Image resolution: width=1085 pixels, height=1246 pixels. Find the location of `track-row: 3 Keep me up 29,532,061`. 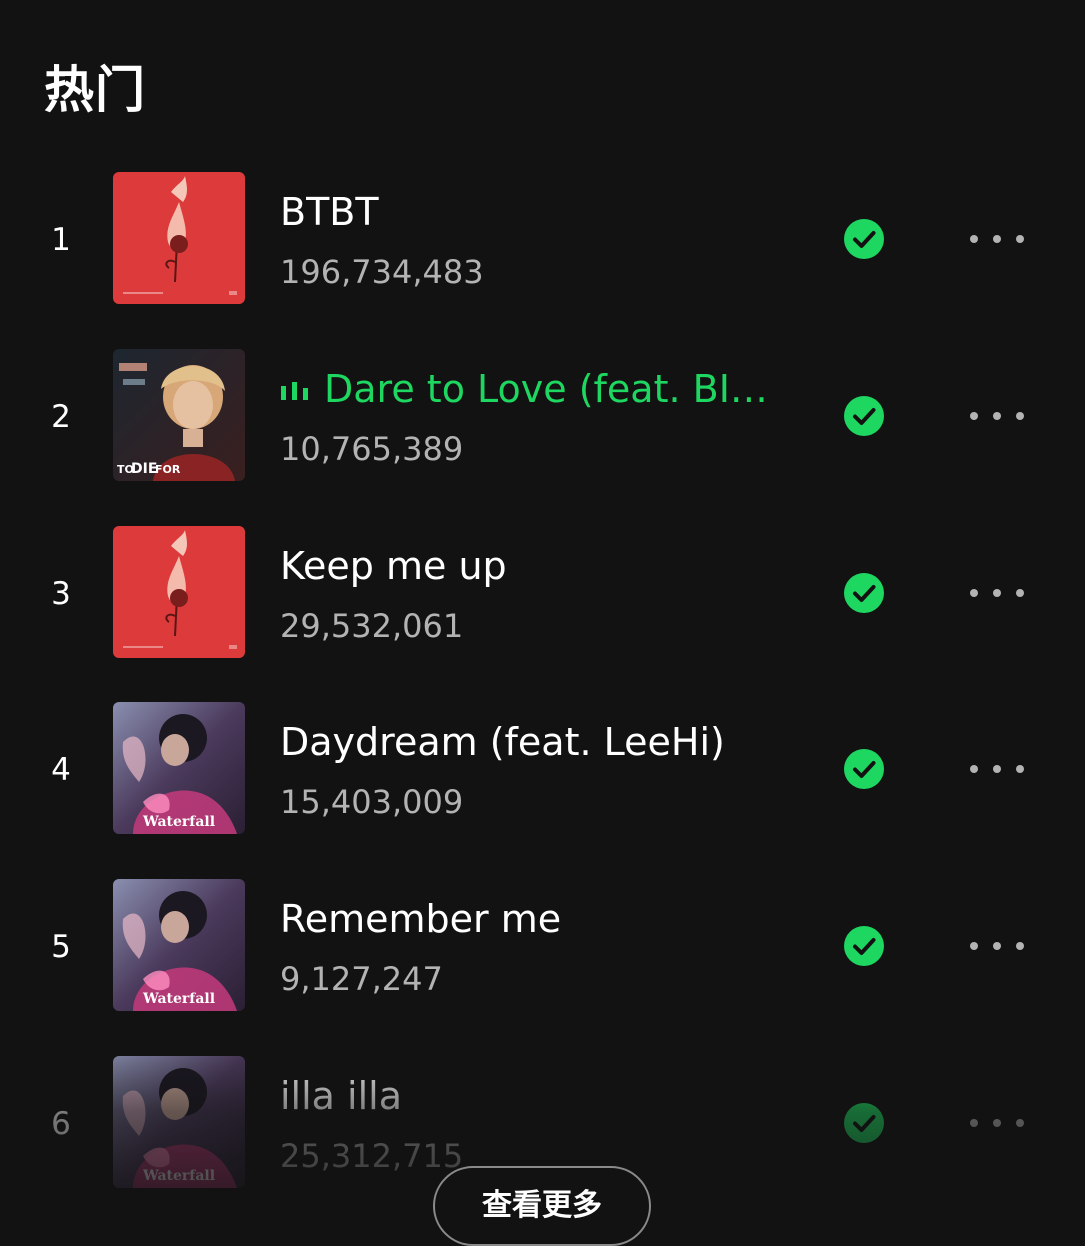

track-row: 3 Keep me up 29,532,061 is located at coordinates (542, 601).